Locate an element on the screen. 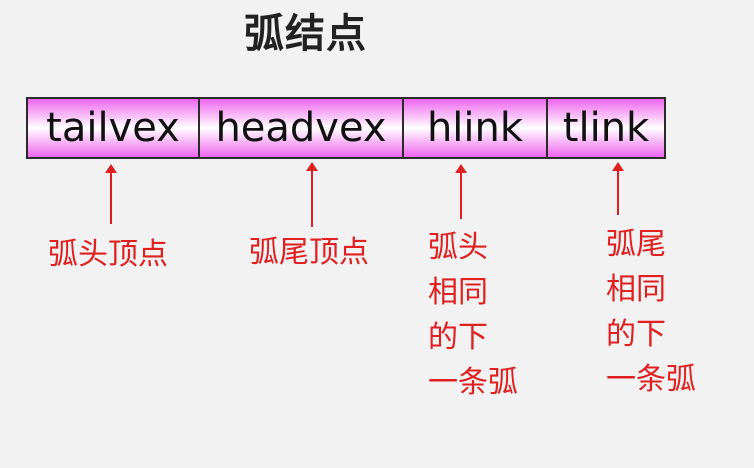 This screenshot has height=468, width=754. arrow-tailvex is located at coordinates (111, 194).